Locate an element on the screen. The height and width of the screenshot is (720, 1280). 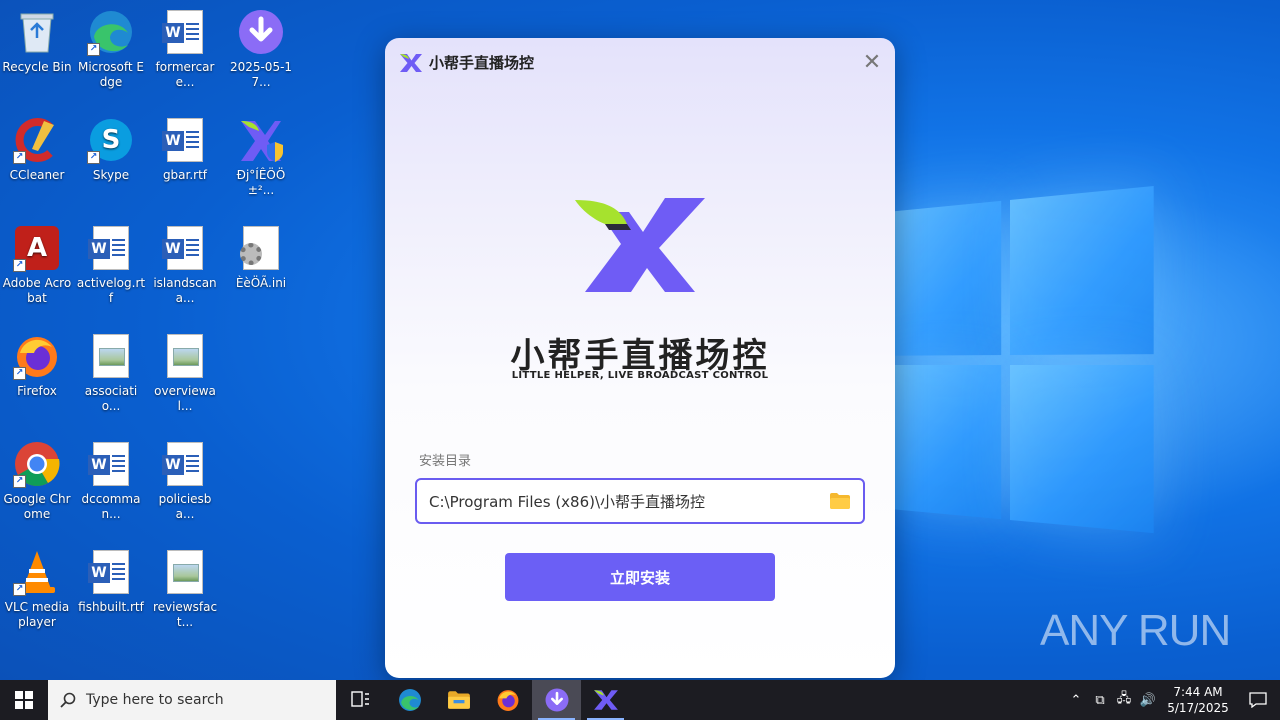
anyrun-watermark: ANY RUN is located at coordinates (1135, 631).